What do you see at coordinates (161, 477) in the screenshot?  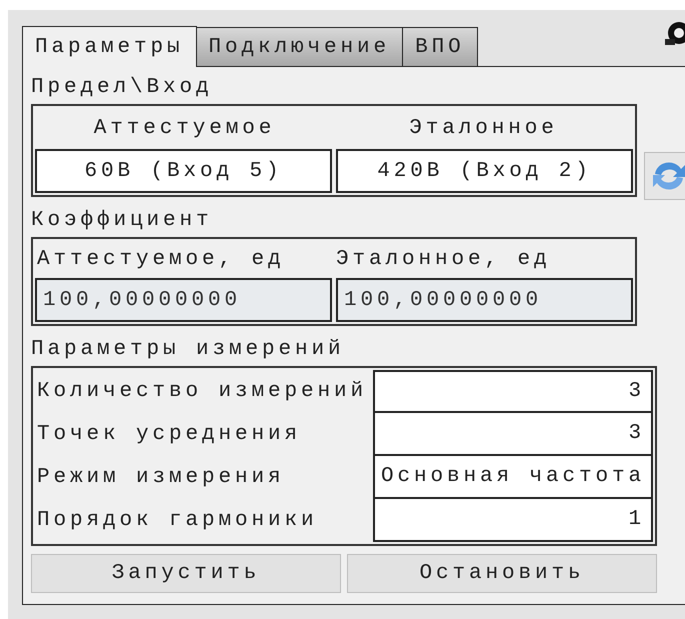 I see `parameter-label: Режим измерения` at bounding box center [161, 477].